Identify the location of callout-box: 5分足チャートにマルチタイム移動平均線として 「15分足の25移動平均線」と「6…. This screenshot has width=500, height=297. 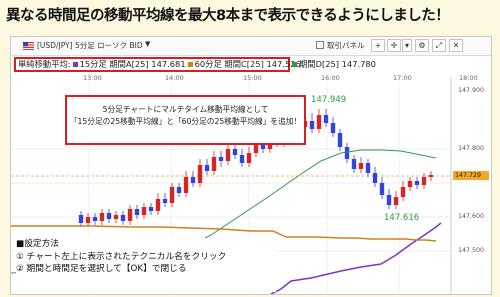
(185, 120).